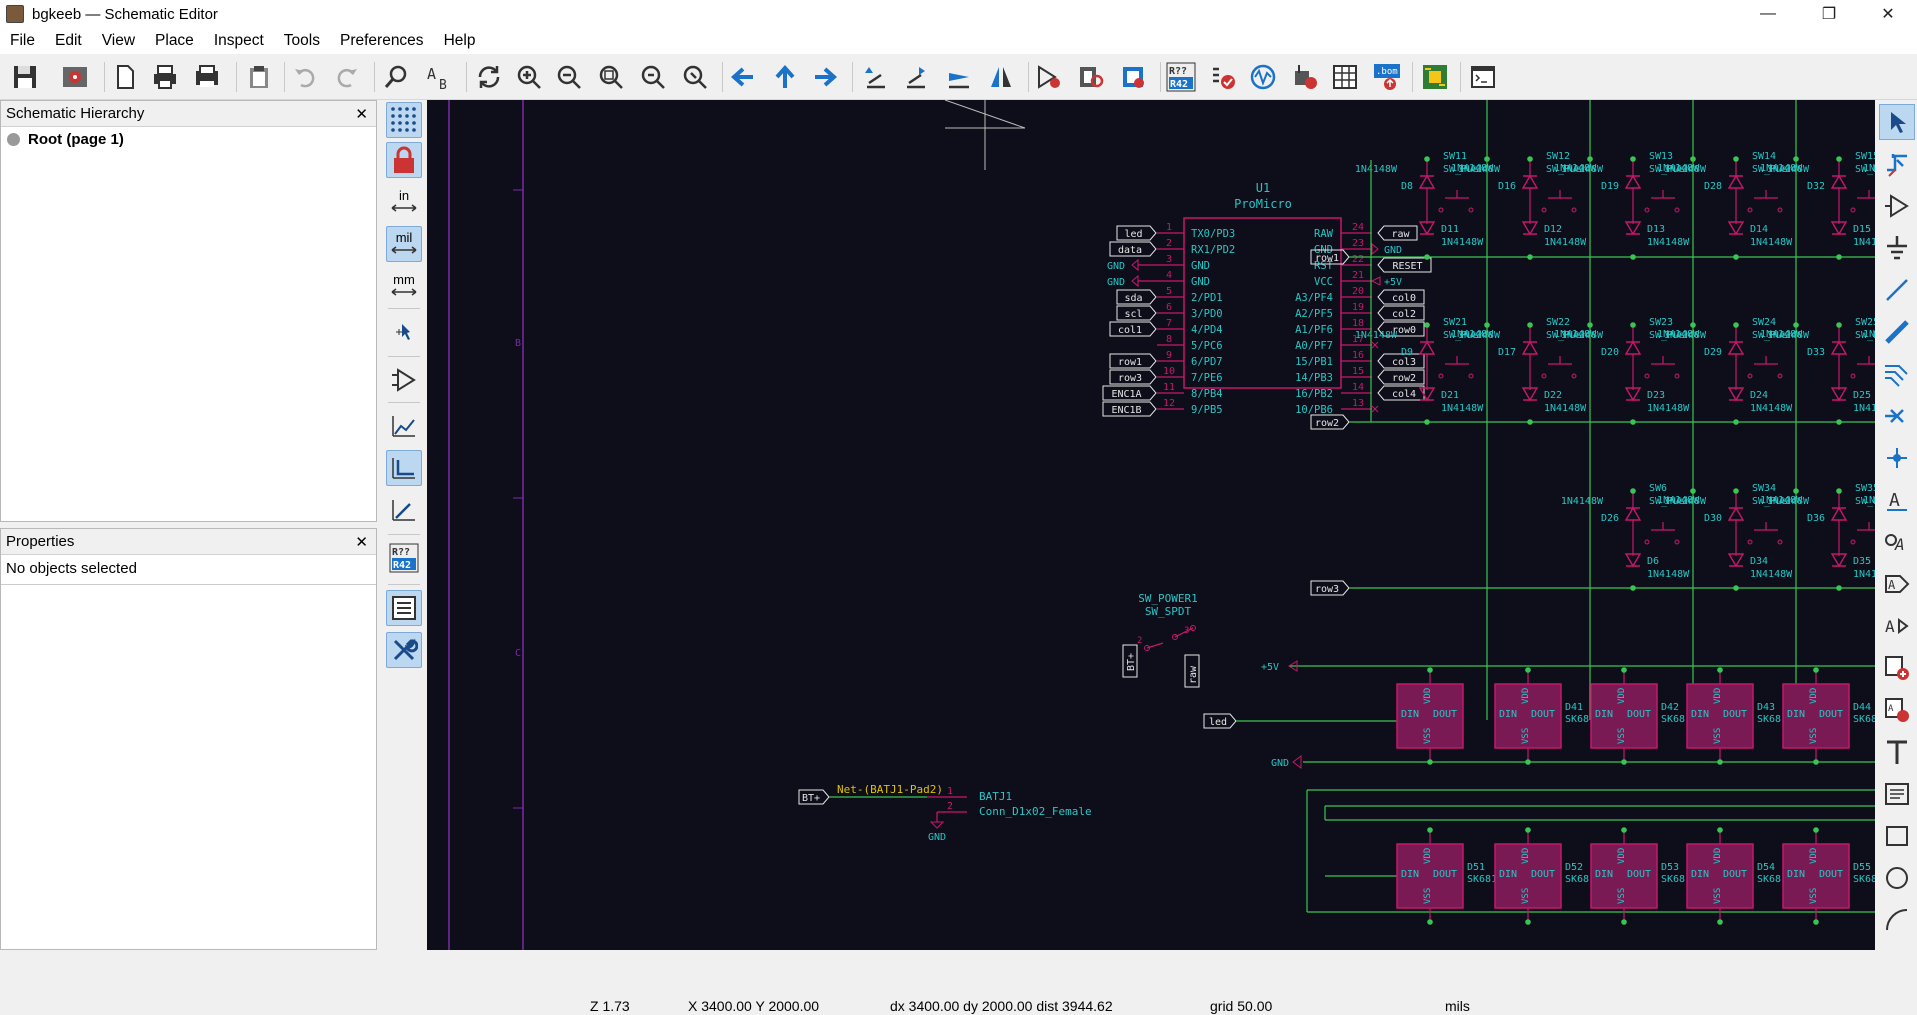 Image resolution: width=1917 pixels, height=1015 pixels. Describe the element at coordinates (1193, 674) in the screenshot. I see `sw-net-label-b: raw` at that location.